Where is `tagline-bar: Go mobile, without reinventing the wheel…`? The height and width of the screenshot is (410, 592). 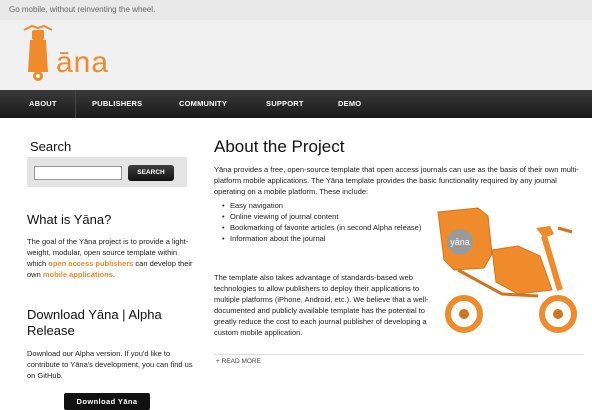 tagline-bar: Go mobile, without reinventing the wheel… is located at coordinates (296, 10).